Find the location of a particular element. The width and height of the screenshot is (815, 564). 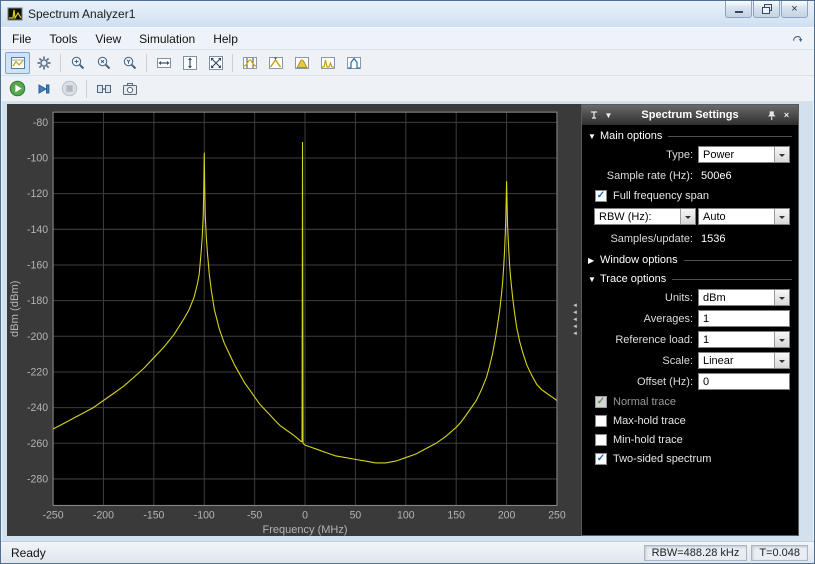

configuration-properties-button is located at coordinates (43, 63).